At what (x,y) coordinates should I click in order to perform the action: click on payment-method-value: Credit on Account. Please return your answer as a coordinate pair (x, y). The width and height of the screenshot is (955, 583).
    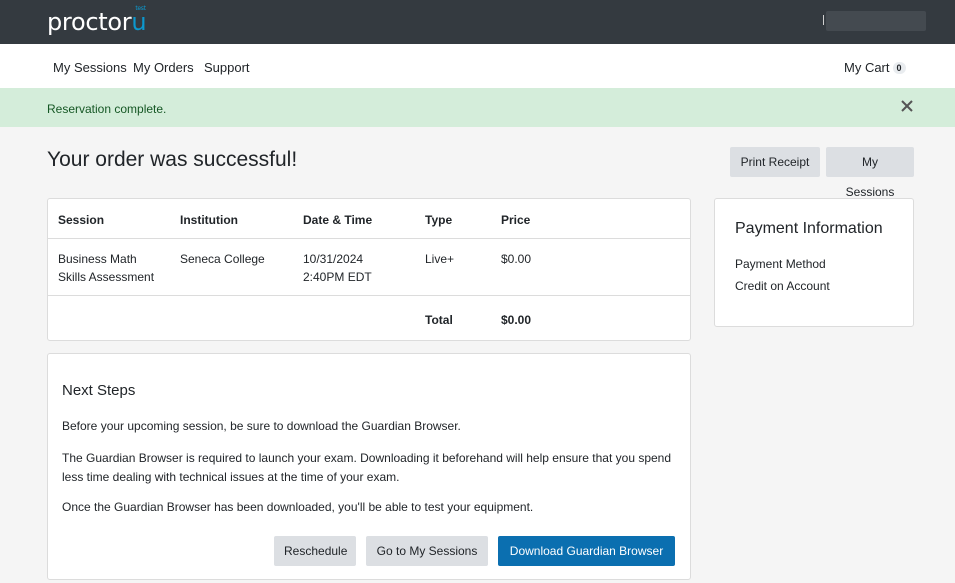
    Looking at the image, I should click on (782, 286).